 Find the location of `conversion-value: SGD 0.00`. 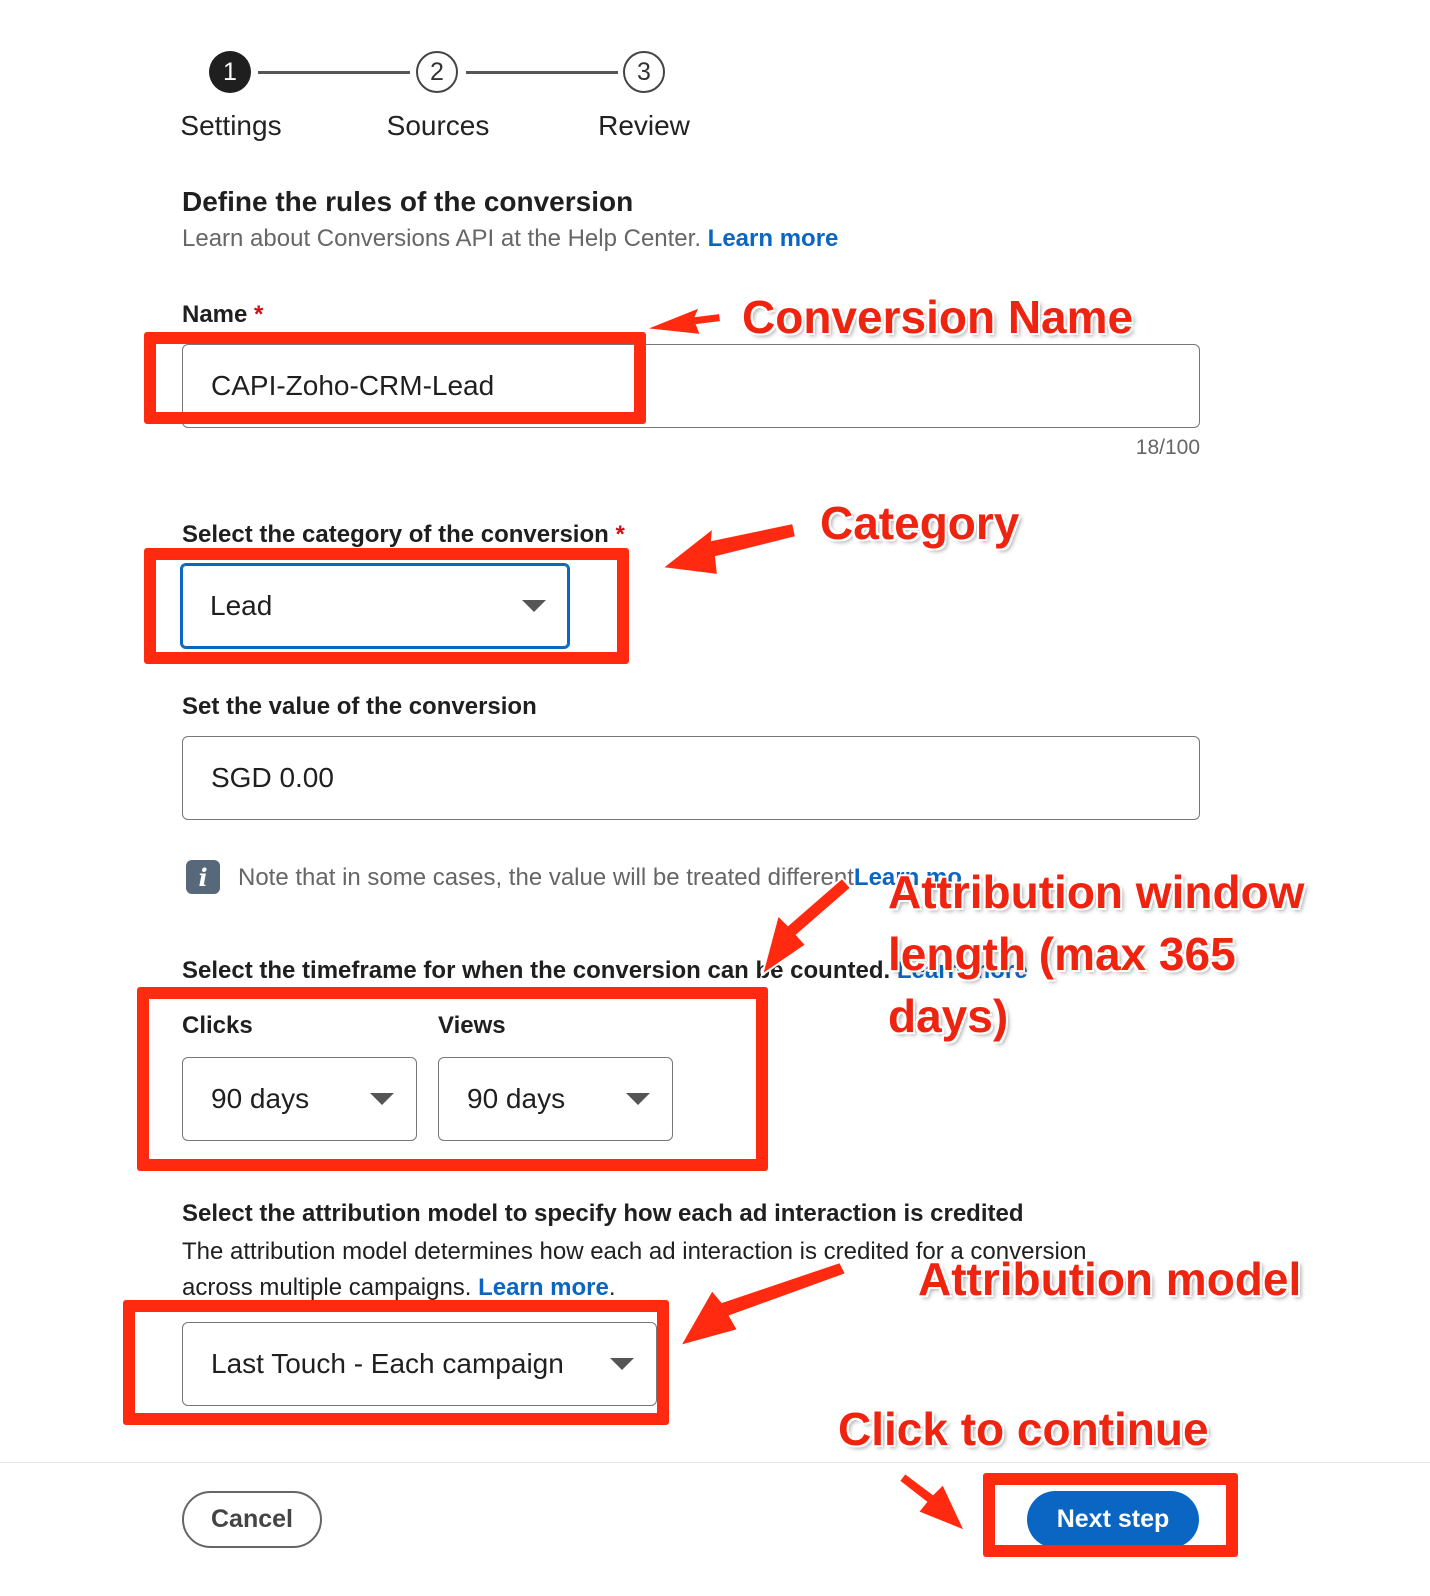

conversion-value: SGD 0.00 is located at coordinates (272, 777).